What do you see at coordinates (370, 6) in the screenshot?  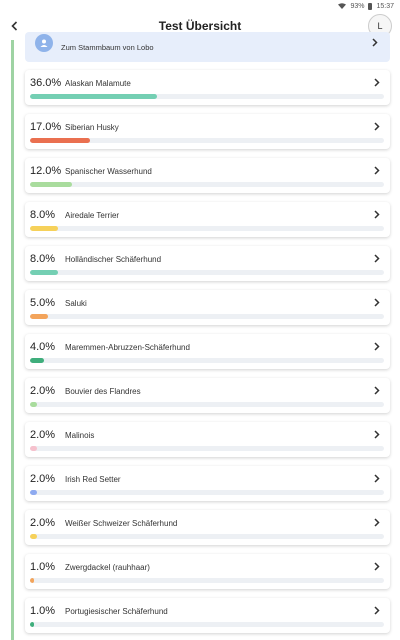 I see `battery-icon` at bounding box center [370, 6].